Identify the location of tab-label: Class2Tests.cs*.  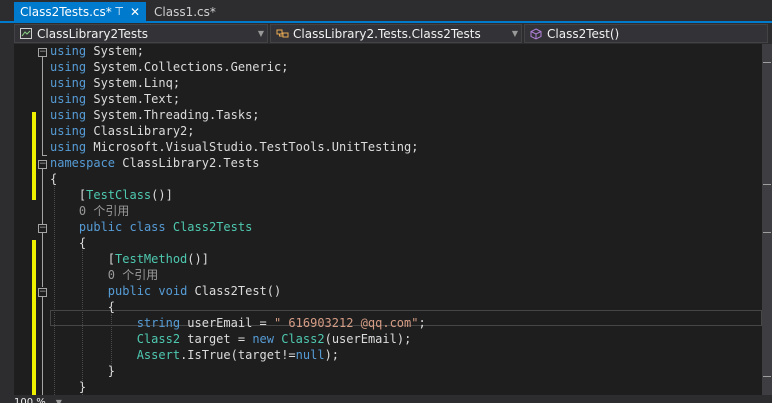
(66, 11).